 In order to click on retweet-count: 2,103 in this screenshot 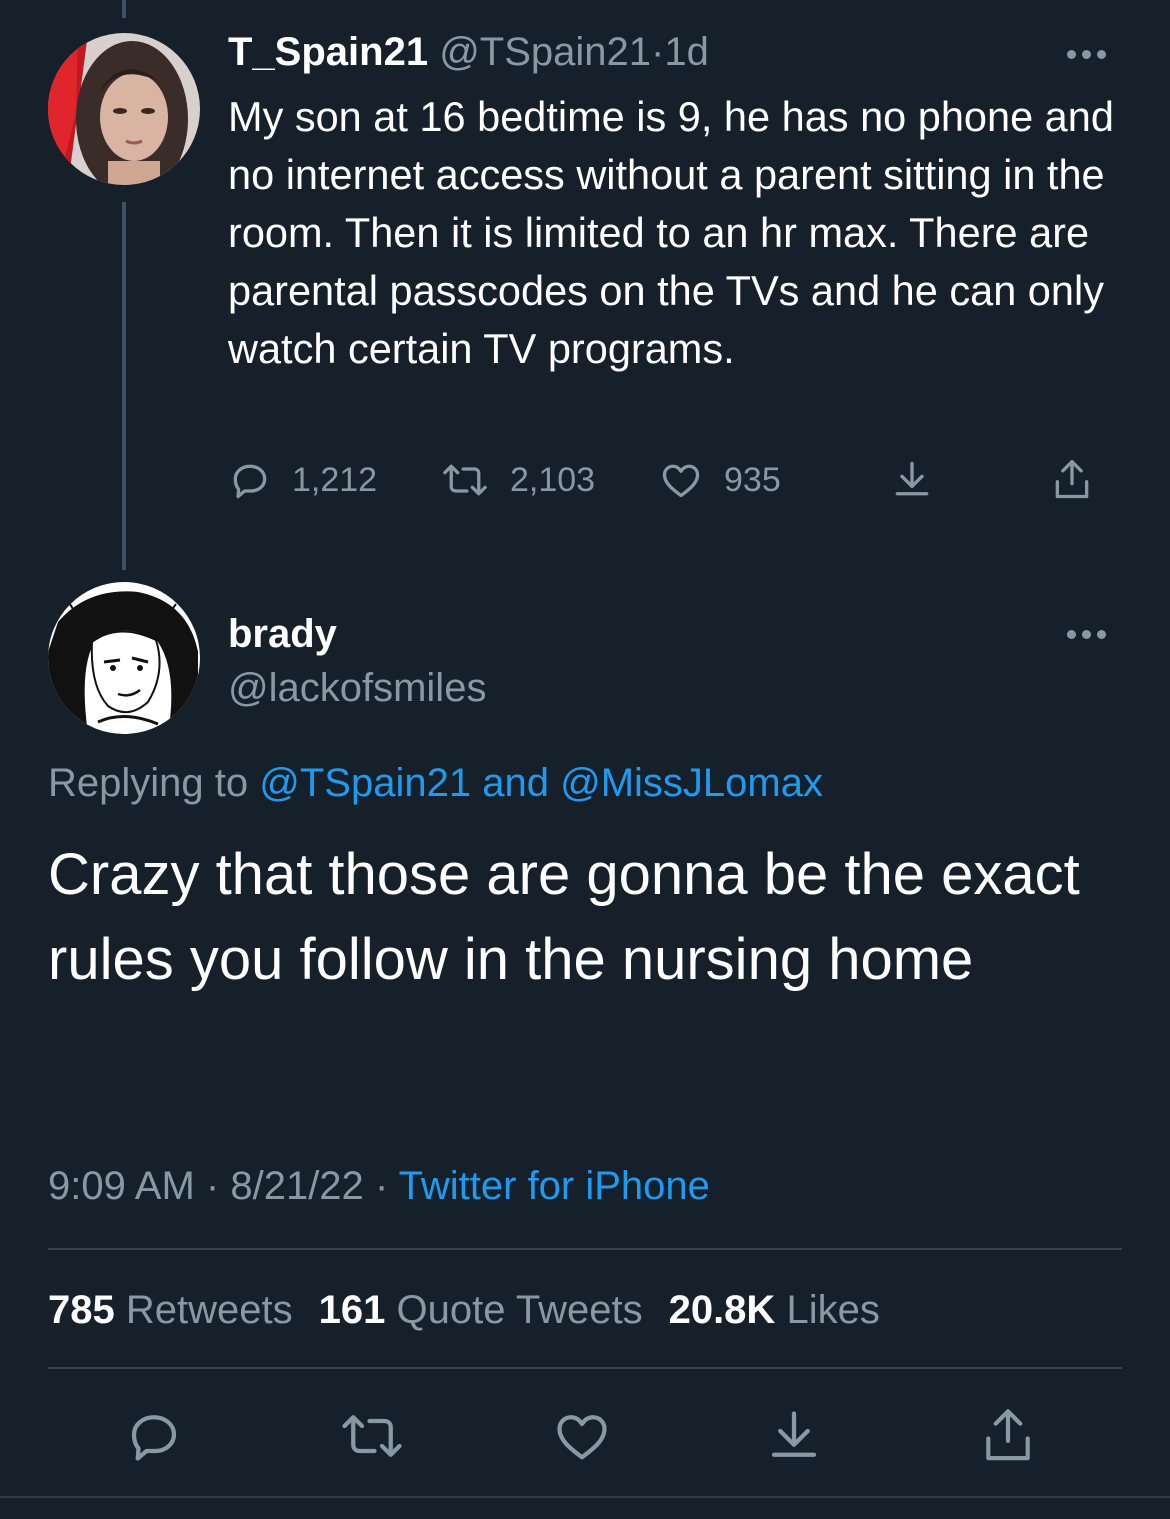, I will do `click(553, 479)`.